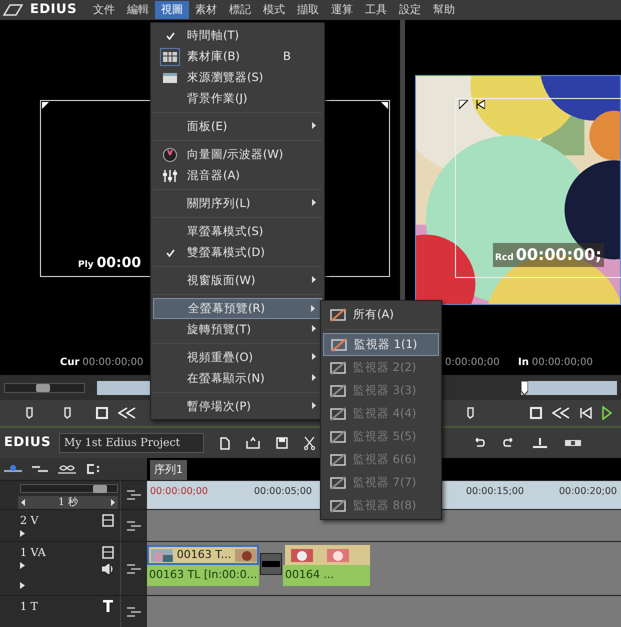 The width and height of the screenshot is (621, 627). I want to click on ruler-timecode: 00:00:05;00, so click(283, 492).